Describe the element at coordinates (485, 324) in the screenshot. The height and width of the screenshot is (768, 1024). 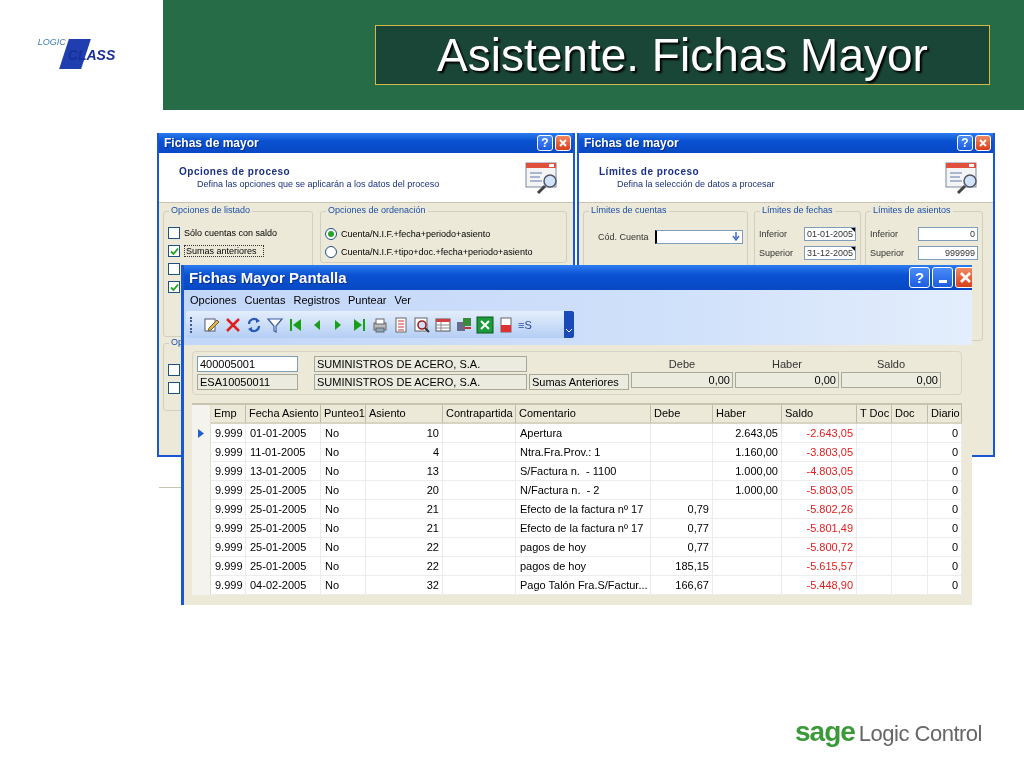
I see `spreadsheet-icon` at that location.